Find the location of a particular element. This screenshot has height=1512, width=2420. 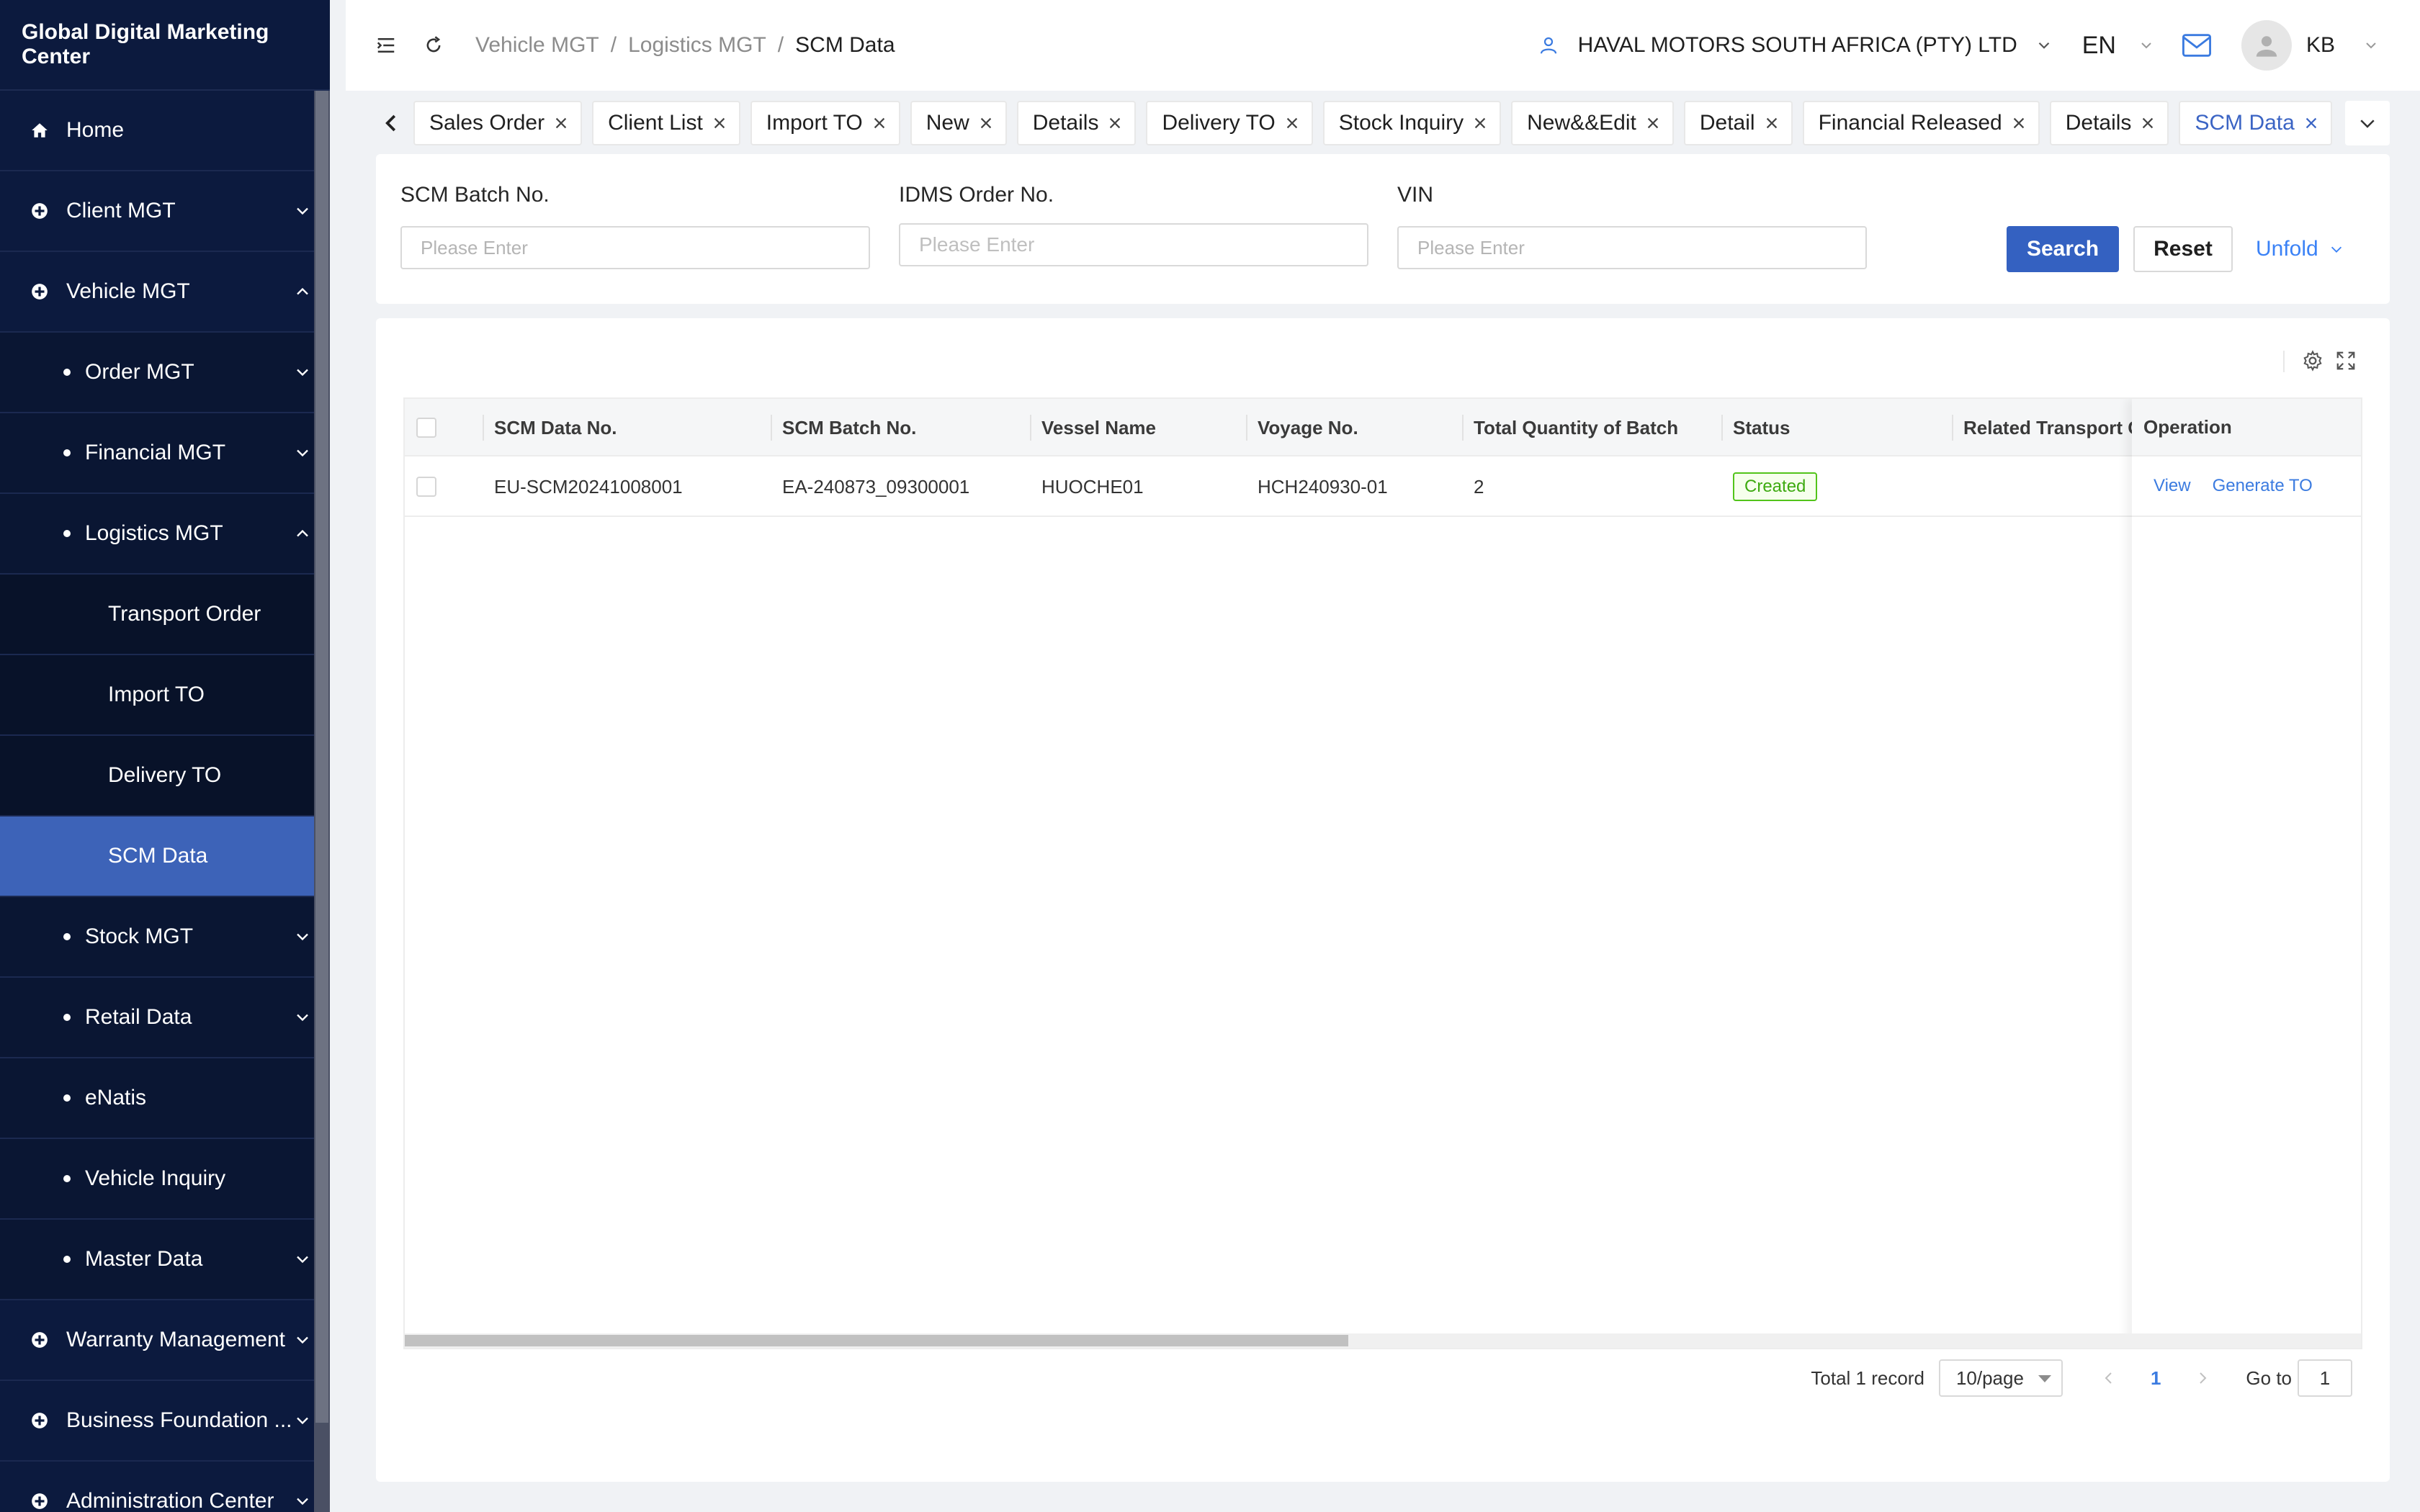

page-size-value: 10/page is located at coordinates (1989, 1378).